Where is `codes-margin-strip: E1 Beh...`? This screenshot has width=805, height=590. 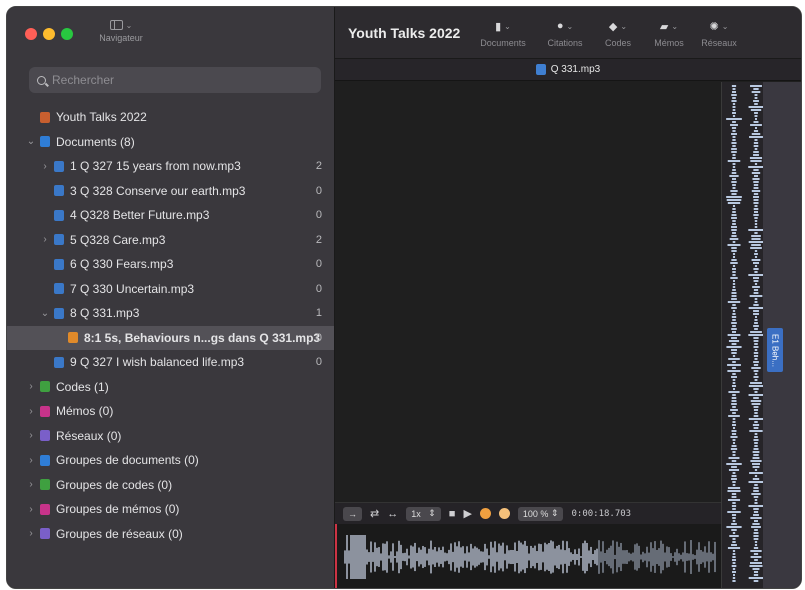 codes-margin-strip: E1 Beh... is located at coordinates (782, 335).